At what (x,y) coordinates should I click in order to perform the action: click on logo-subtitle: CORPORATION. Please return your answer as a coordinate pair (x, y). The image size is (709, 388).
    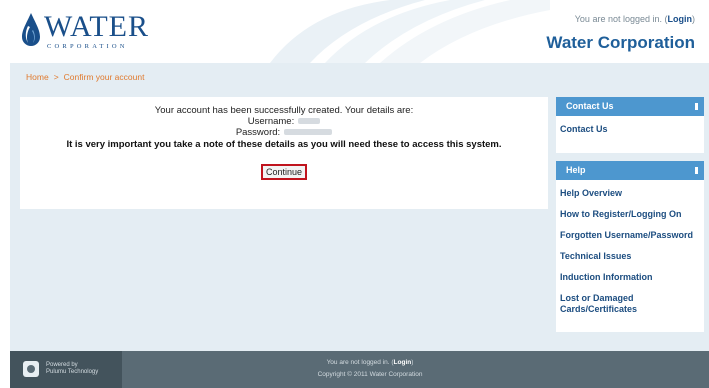
    Looking at the image, I should click on (87, 46).